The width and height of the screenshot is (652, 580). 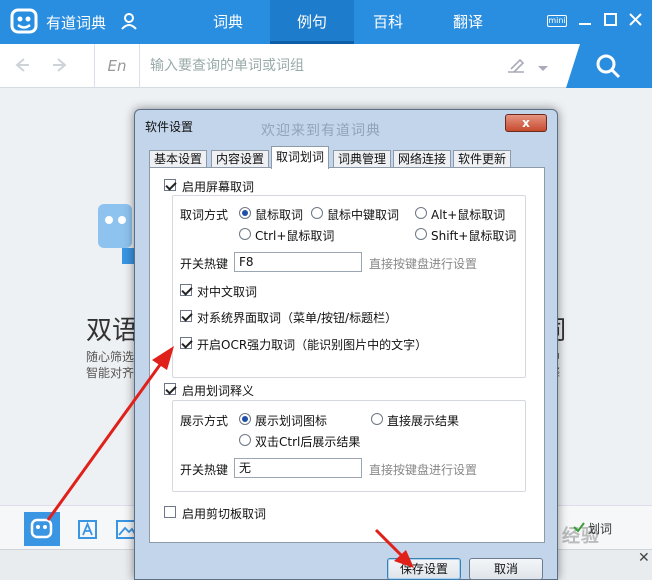 I want to click on text-tool-button, so click(x=88, y=529).